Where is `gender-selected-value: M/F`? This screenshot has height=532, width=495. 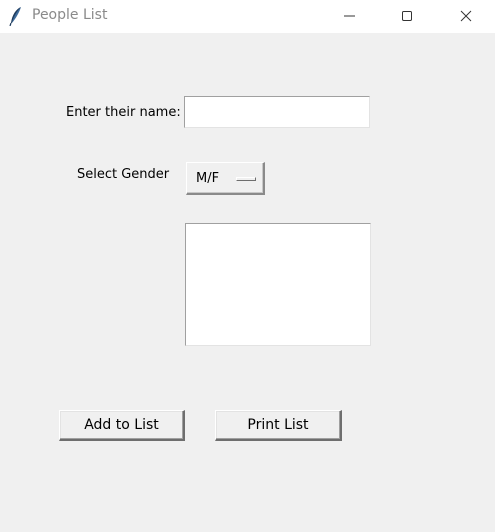
gender-selected-value: M/F is located at coordinates (208, 178).